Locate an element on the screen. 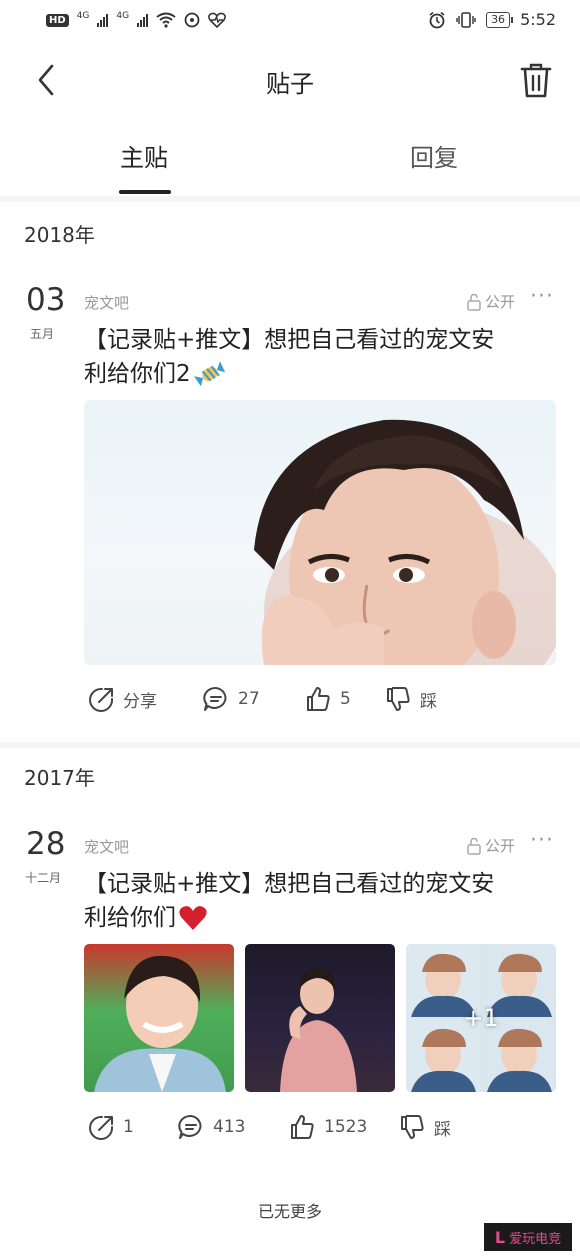  battery-indicator: 36 is located at coordinates (500, 19).